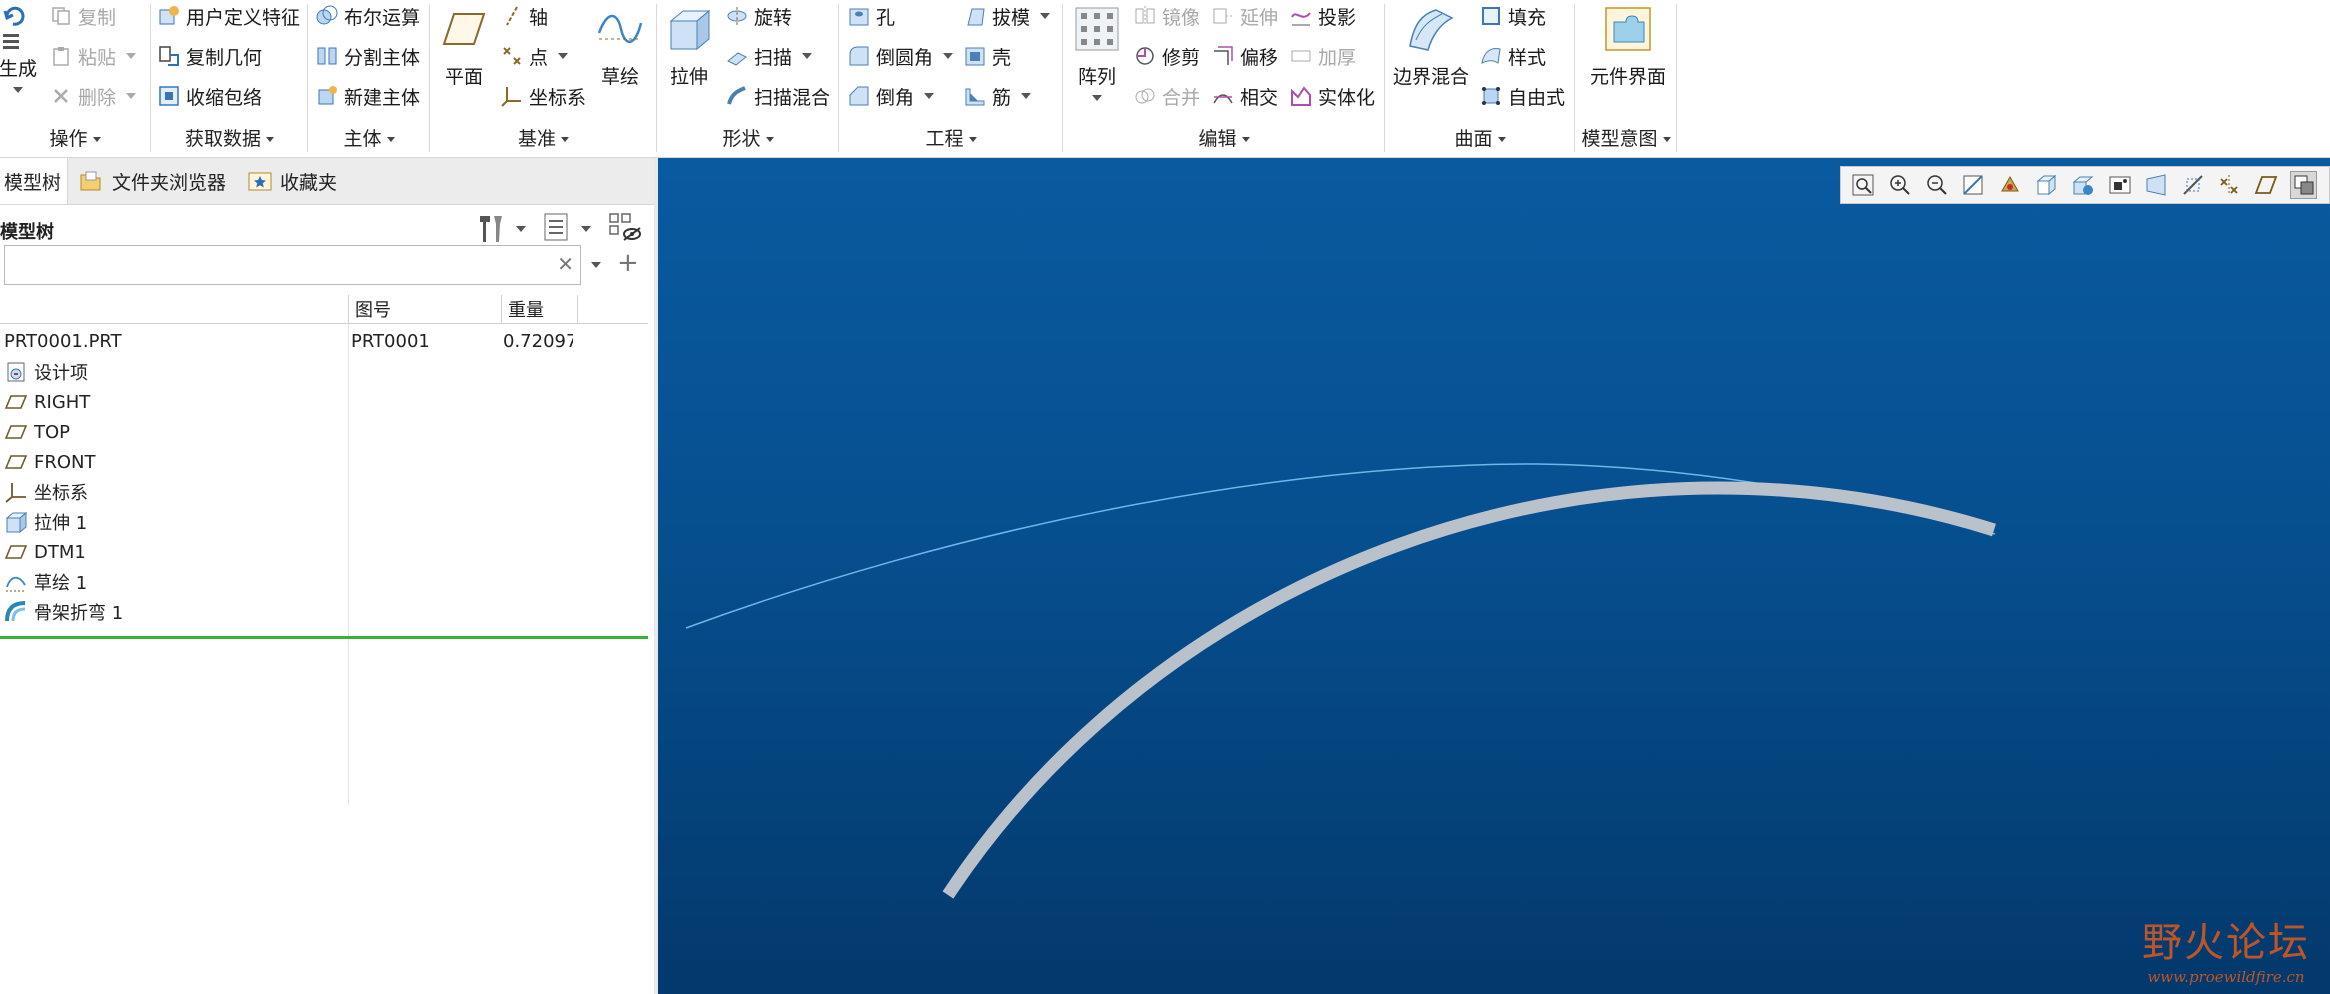 The height and width of the screenshot is (994, 2330). What do you see at coordinates (2266, 185) in the screenshot?
I see `plane-display-icon` at bounding box center [2266, 185].